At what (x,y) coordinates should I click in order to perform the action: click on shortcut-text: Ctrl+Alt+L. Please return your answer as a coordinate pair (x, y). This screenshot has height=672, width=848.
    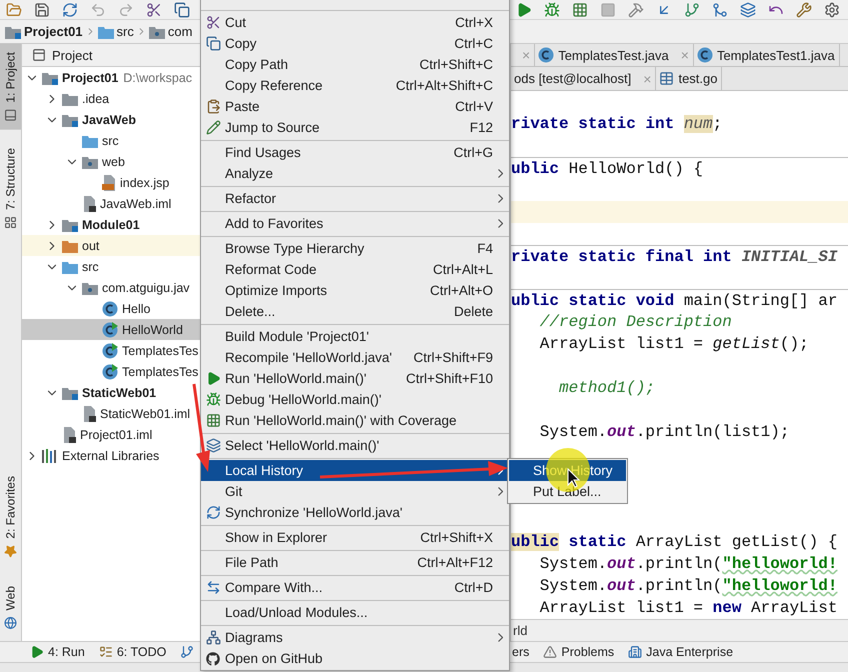
    Looking at the image, I should click on (462, 269).